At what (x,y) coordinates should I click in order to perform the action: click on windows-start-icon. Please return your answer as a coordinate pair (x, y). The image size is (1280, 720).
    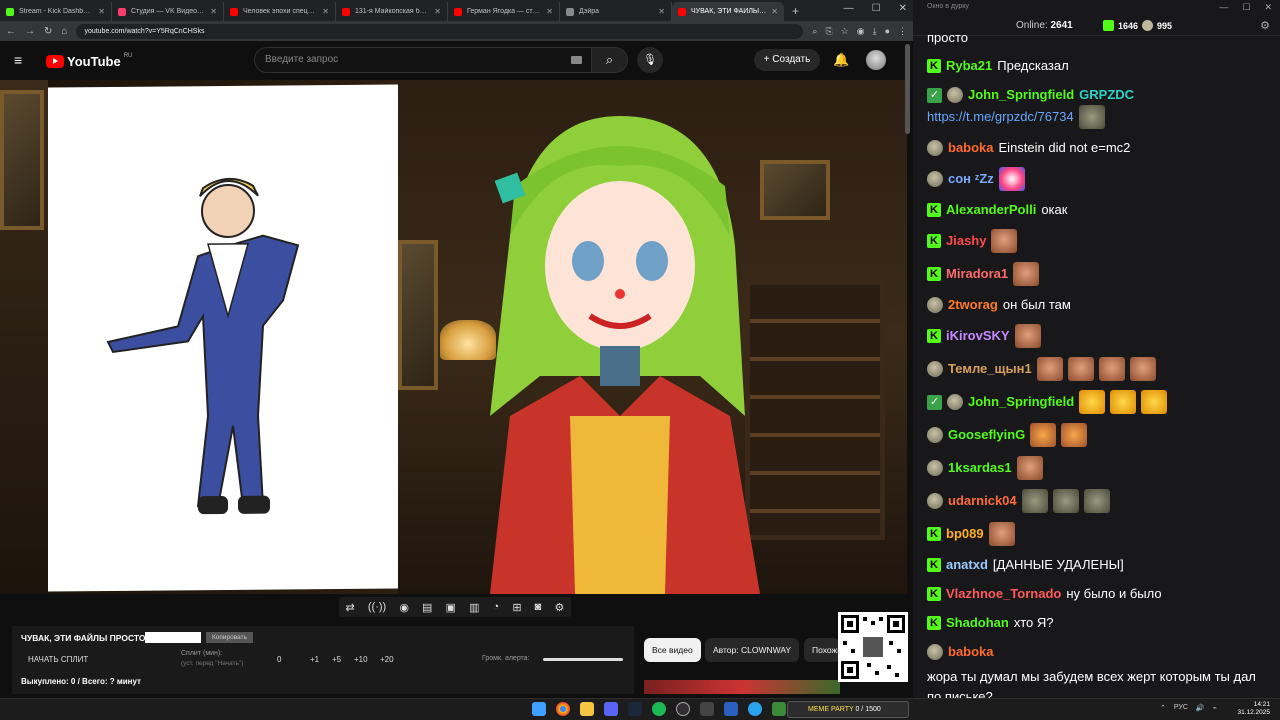
    Looking at the image, I should click on (539, 709).